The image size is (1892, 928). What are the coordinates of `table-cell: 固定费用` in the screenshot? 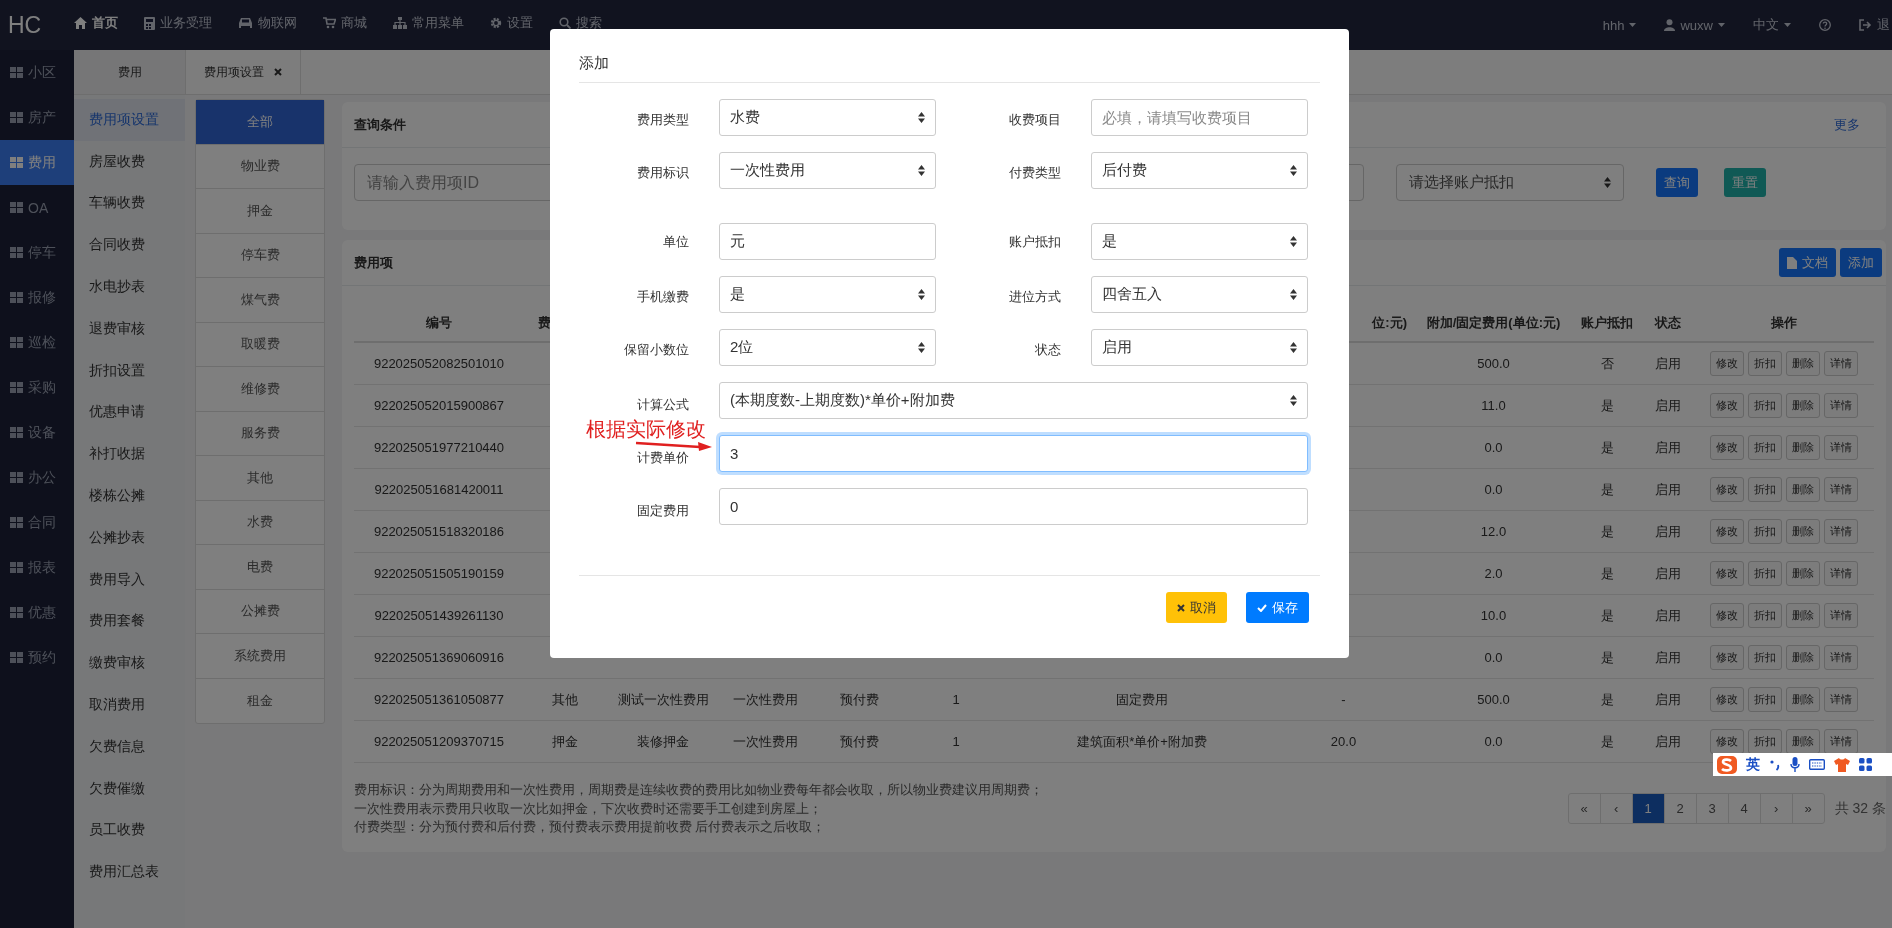 It's located at (1142, 699).